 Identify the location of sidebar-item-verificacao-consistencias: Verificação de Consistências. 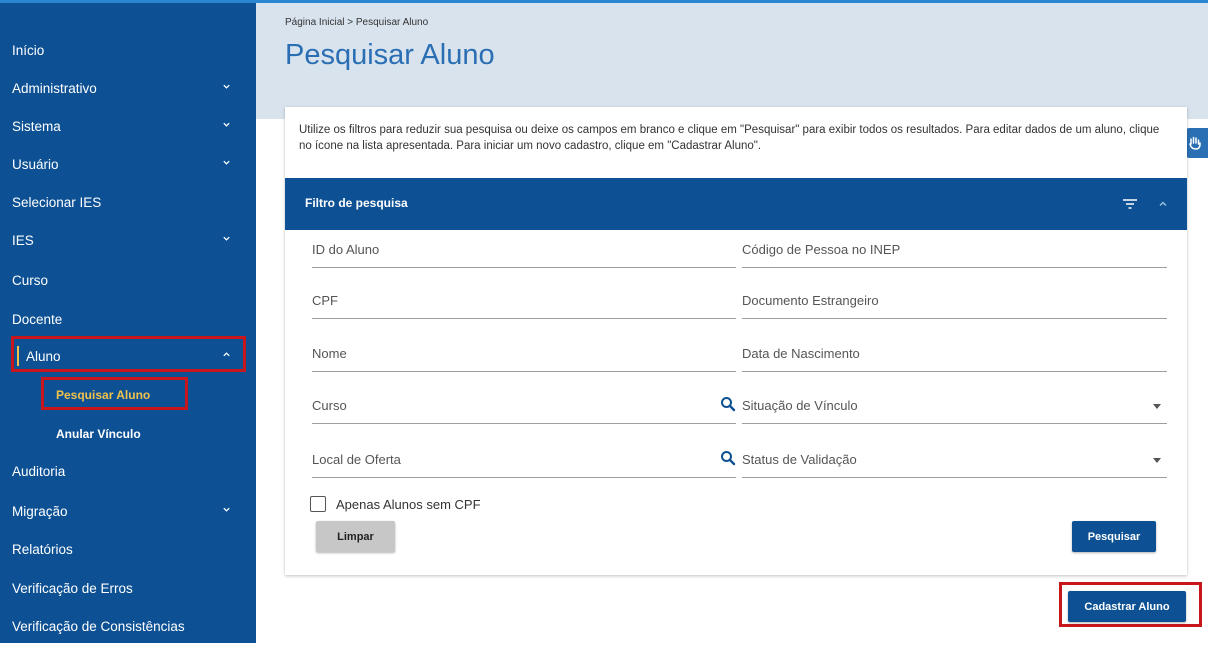
(128, 626).